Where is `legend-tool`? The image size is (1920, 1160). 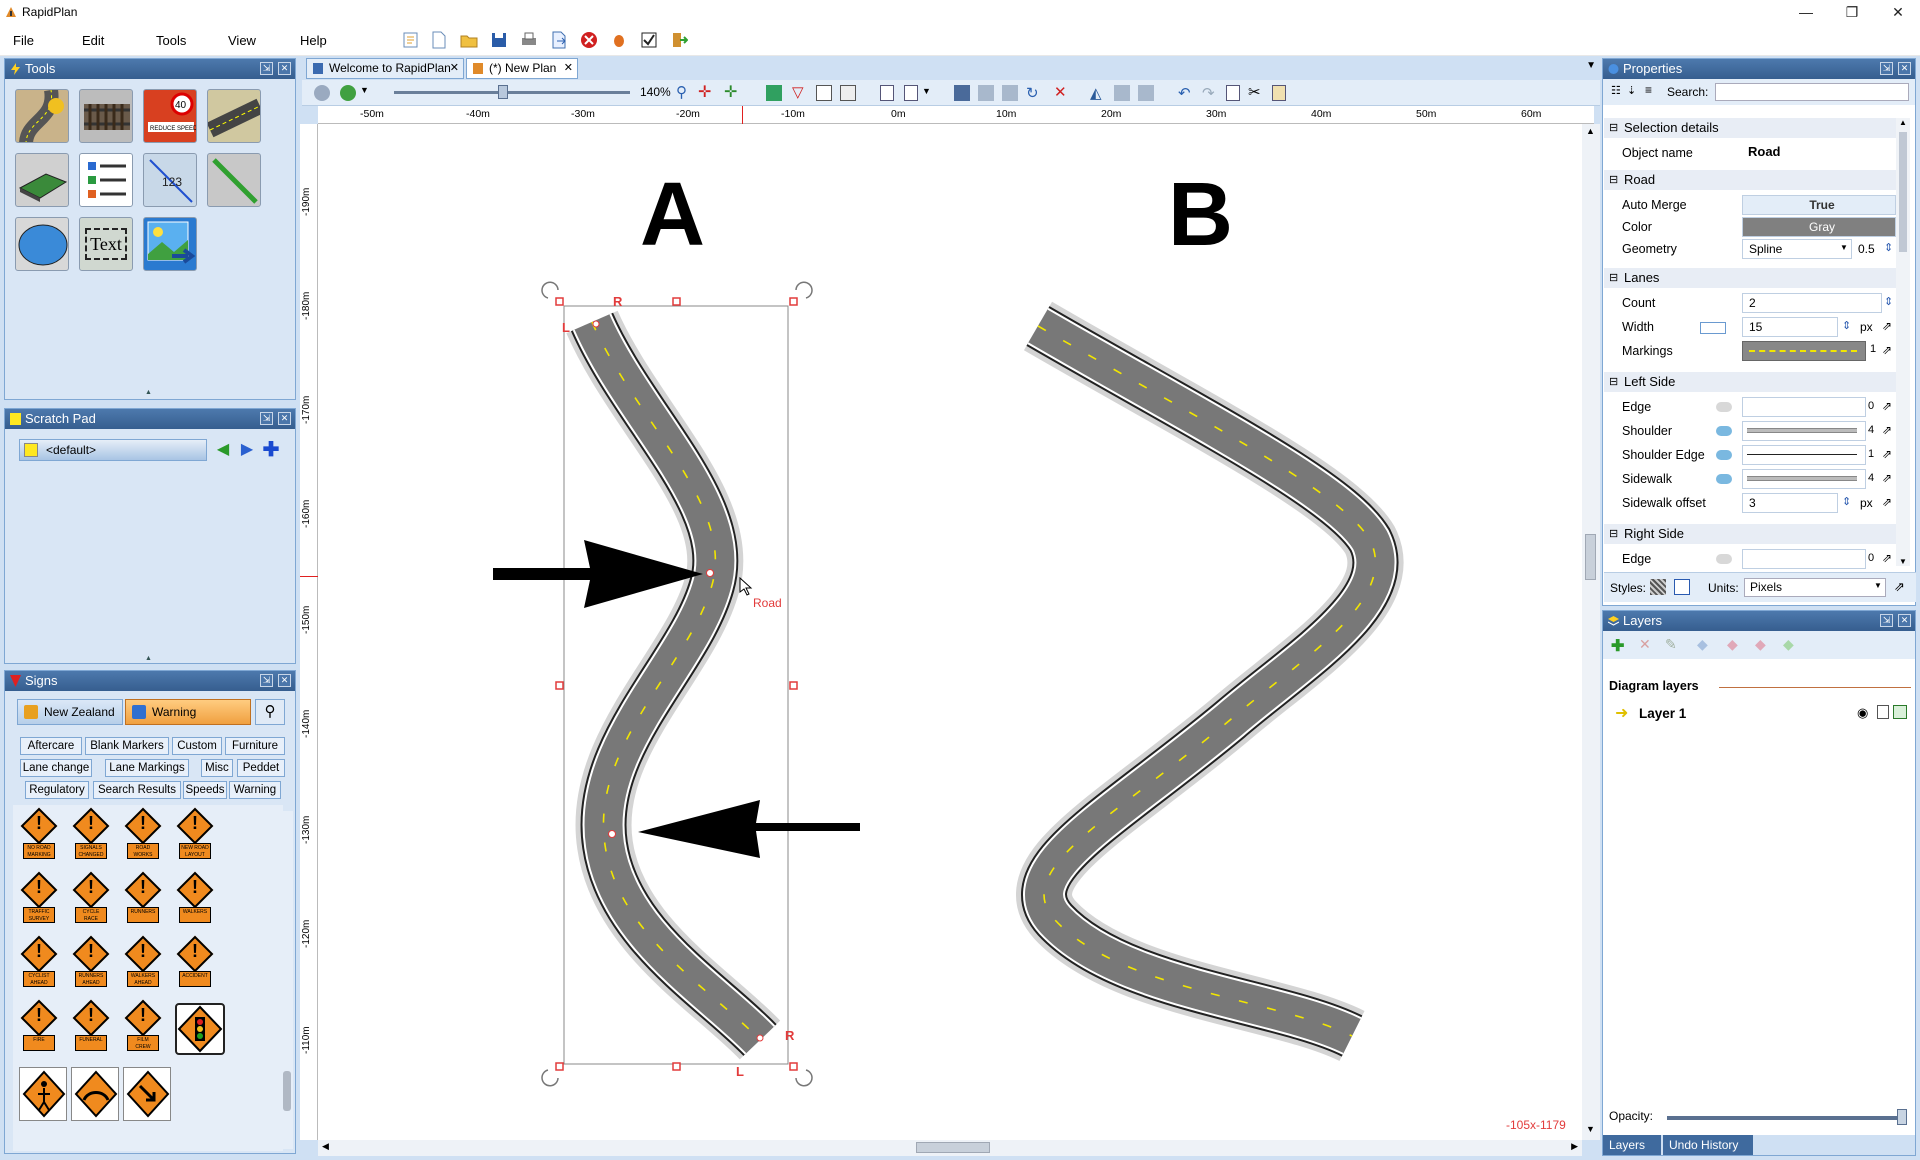 legend-tool is located at coordinates (106, 180).